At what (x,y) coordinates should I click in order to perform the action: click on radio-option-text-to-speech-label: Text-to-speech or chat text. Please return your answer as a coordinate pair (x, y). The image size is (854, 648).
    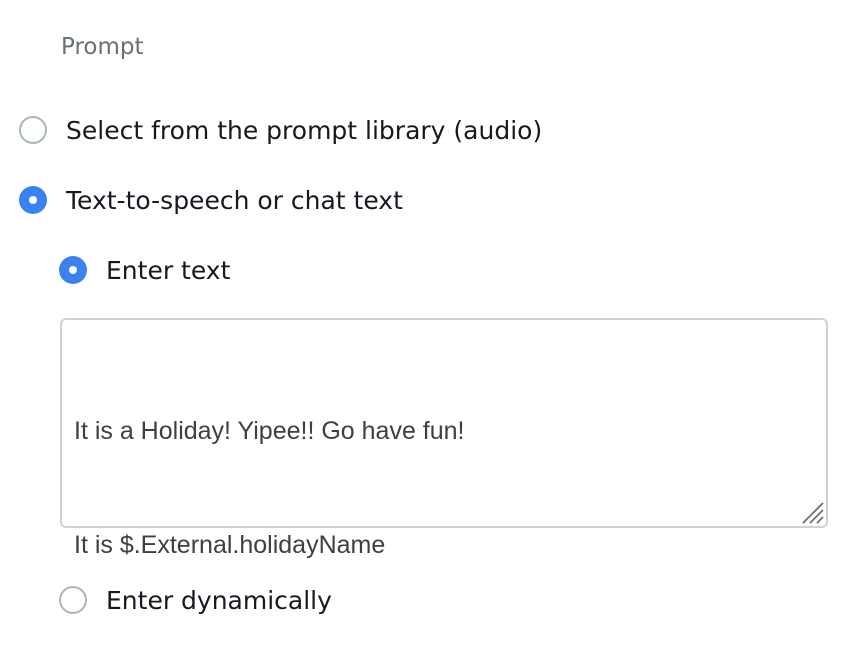
    Looking at the image, I should click on (234, 200).